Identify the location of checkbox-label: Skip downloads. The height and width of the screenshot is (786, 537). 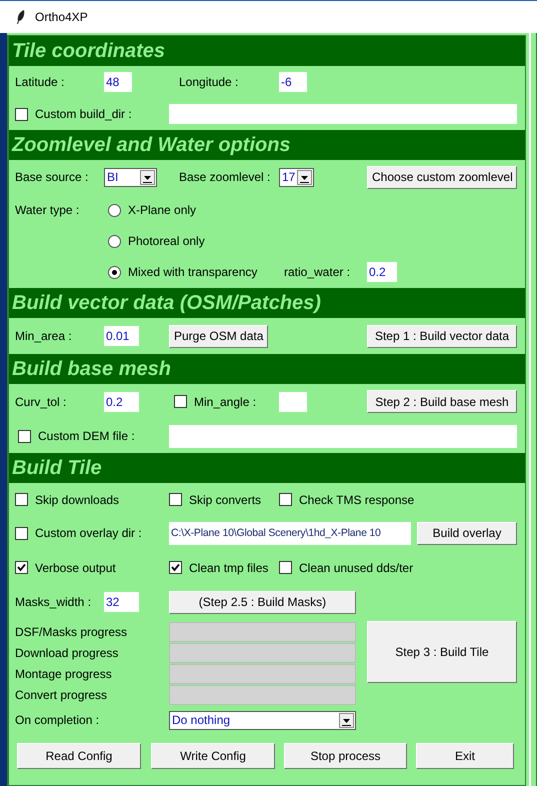
(77, 499).